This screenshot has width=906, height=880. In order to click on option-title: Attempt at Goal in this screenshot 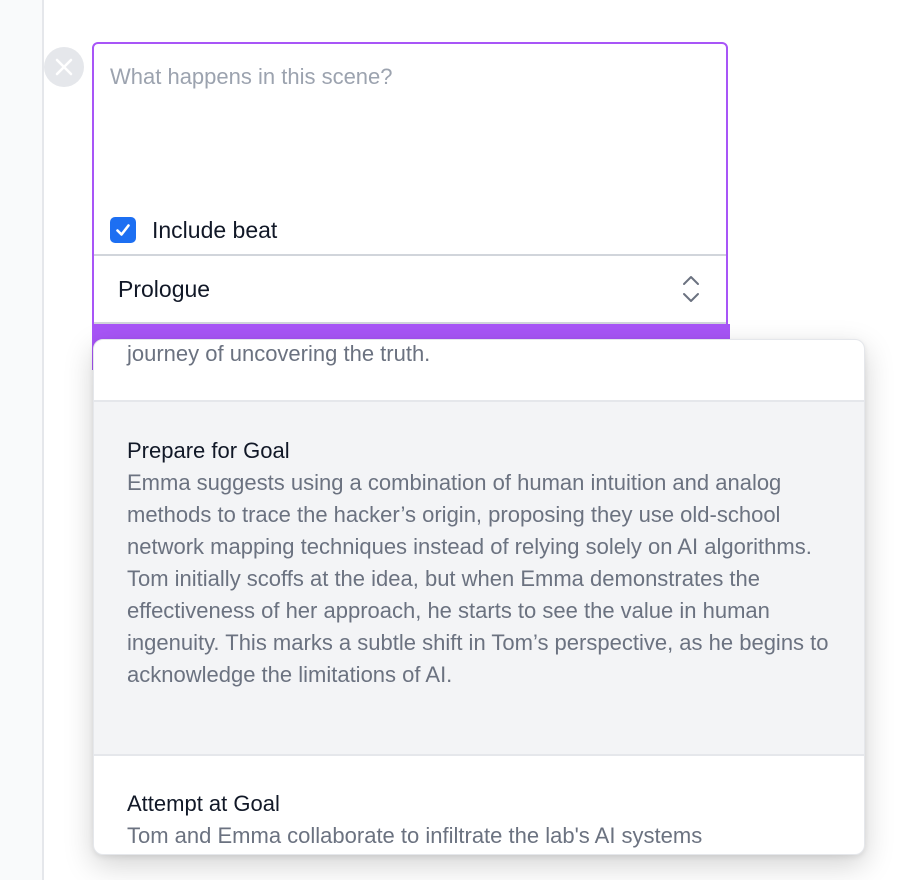, I will do `click(203, 803)`.